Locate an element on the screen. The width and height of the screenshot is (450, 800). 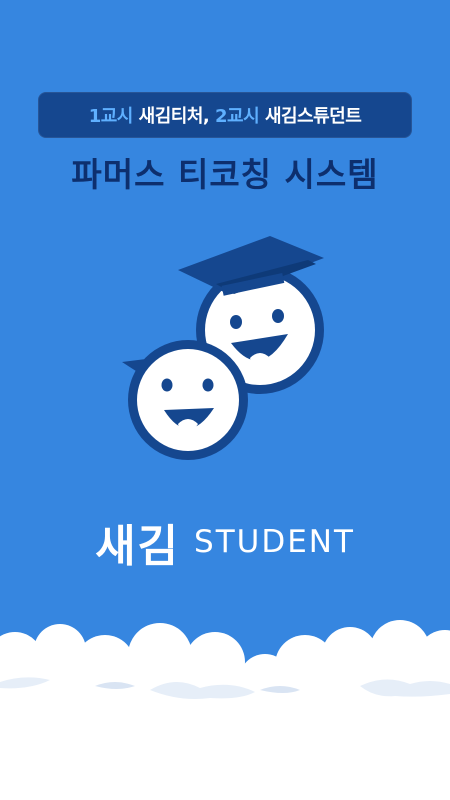
brand-korean: 새김 is located at coordinates (138, 546).